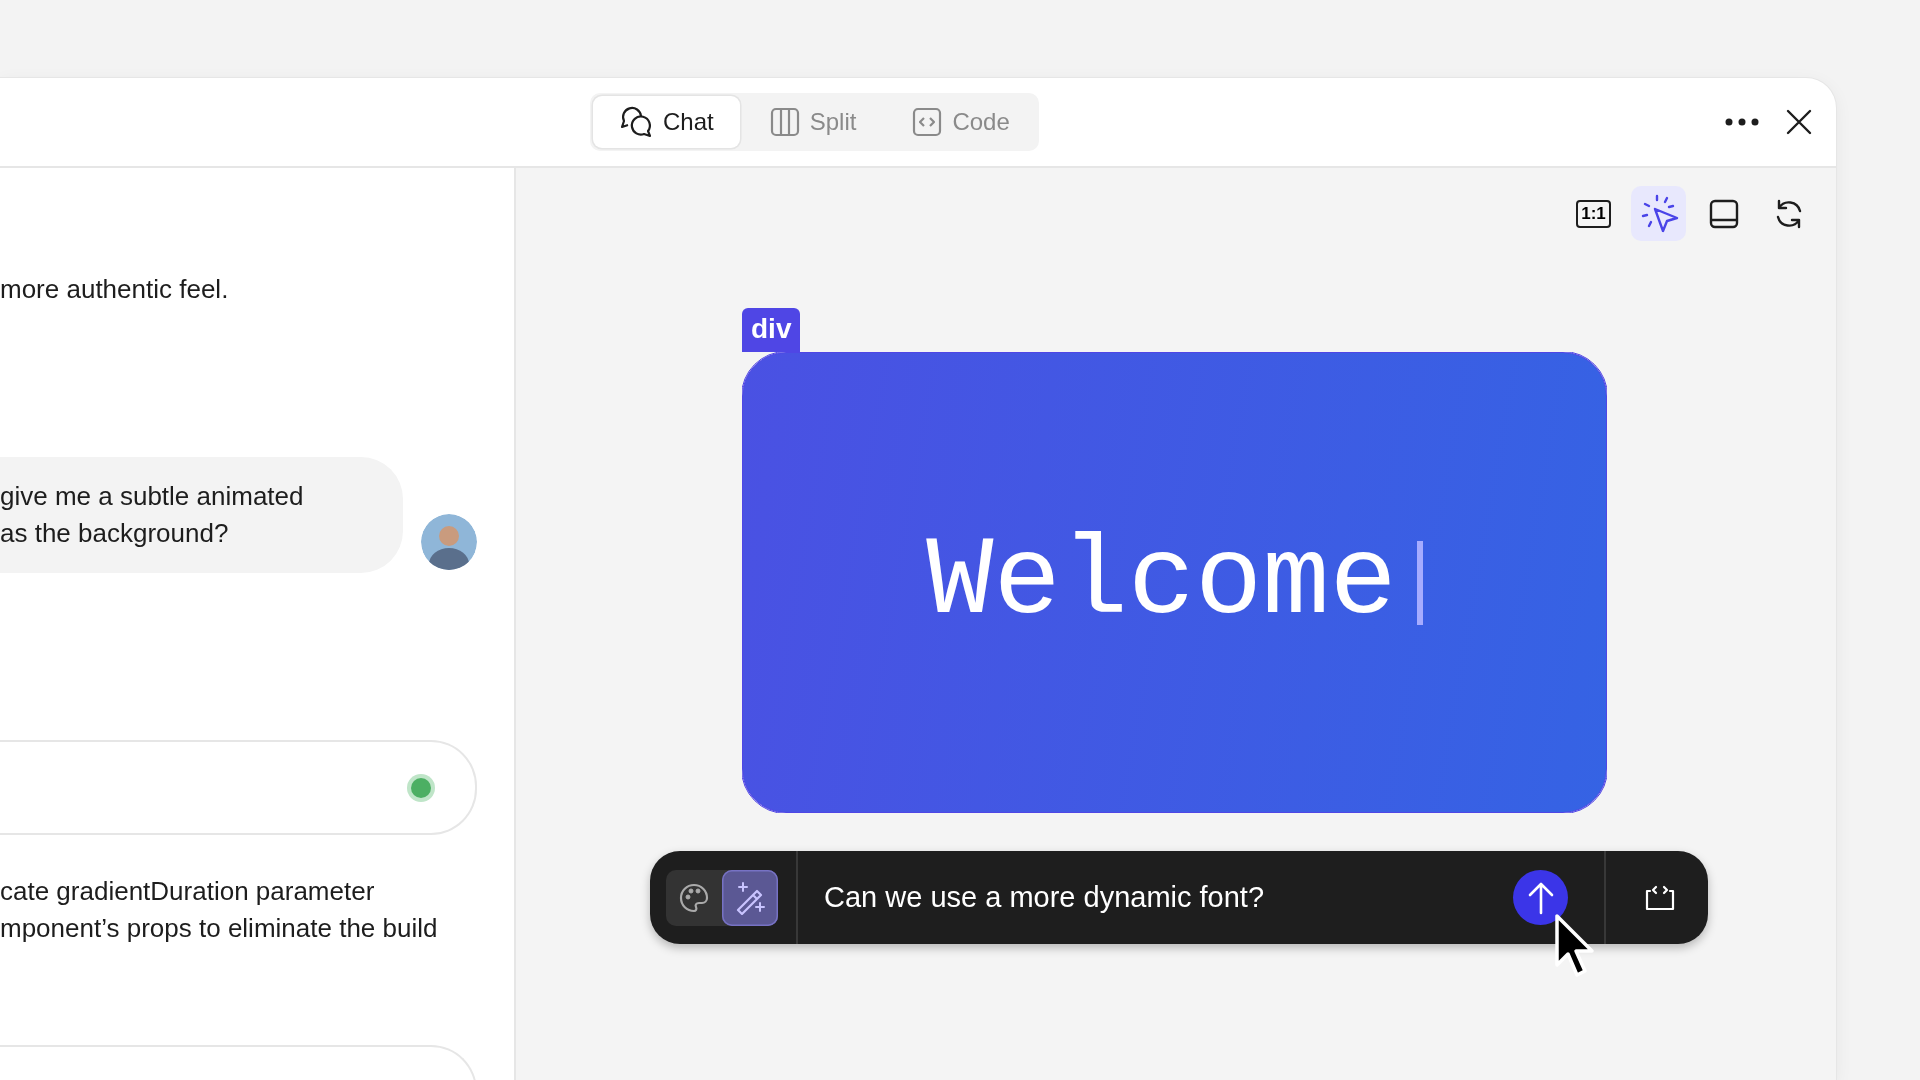  I want to click on more-button, so click(1742, 122).